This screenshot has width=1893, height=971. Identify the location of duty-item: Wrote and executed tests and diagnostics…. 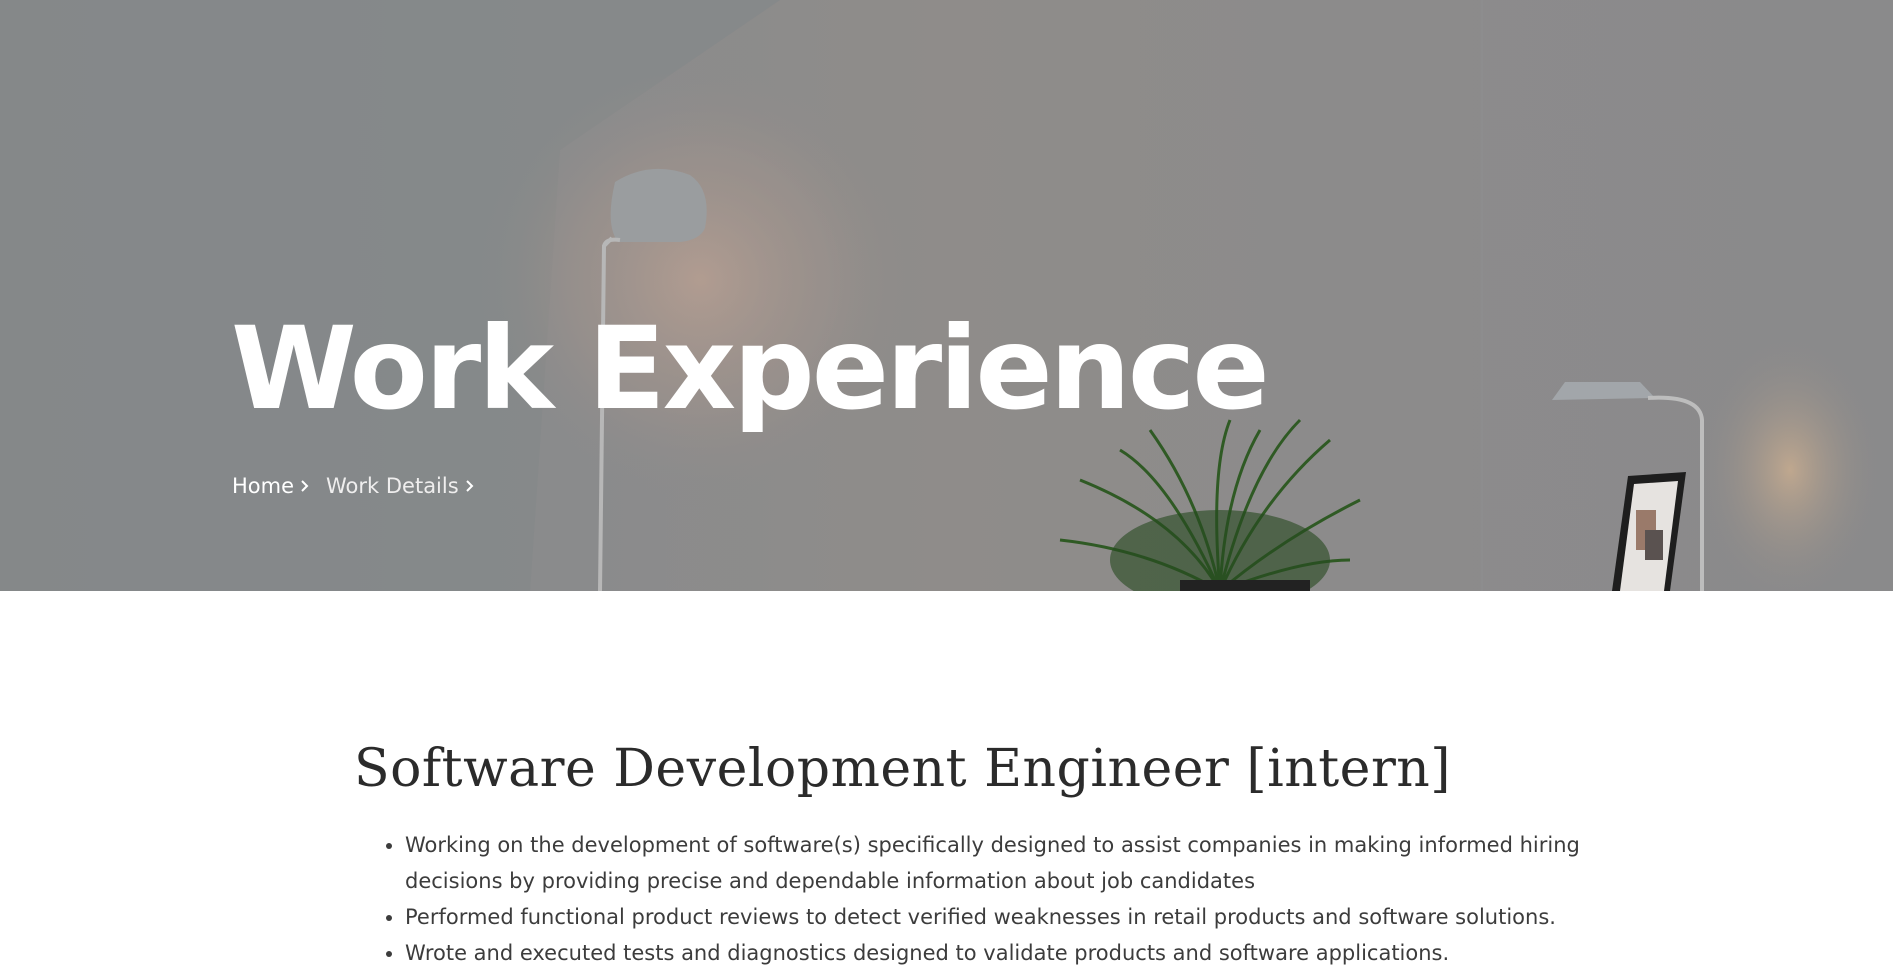
(1005, 953).